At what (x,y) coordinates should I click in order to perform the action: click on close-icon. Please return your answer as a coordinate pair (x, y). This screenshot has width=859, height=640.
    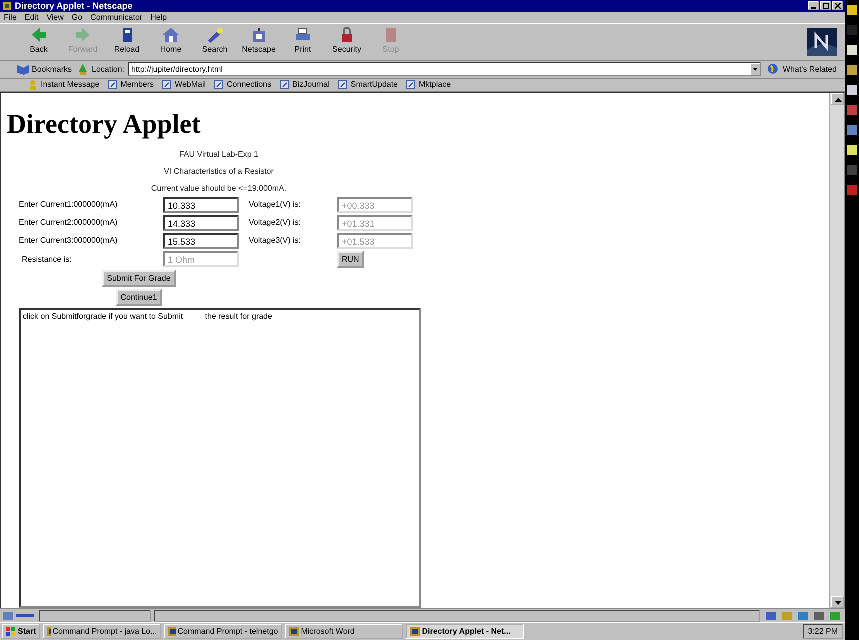
    Looking at the image, I should click on (837, 5).